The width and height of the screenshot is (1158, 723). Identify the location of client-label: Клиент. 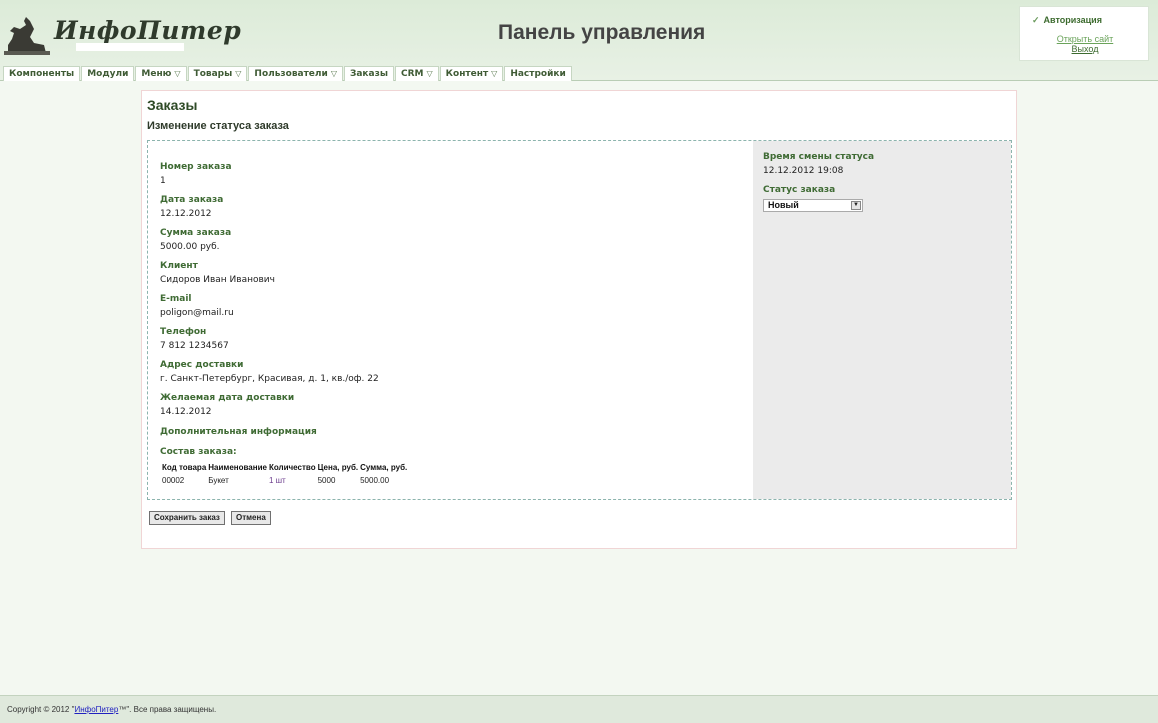
(179, 266).